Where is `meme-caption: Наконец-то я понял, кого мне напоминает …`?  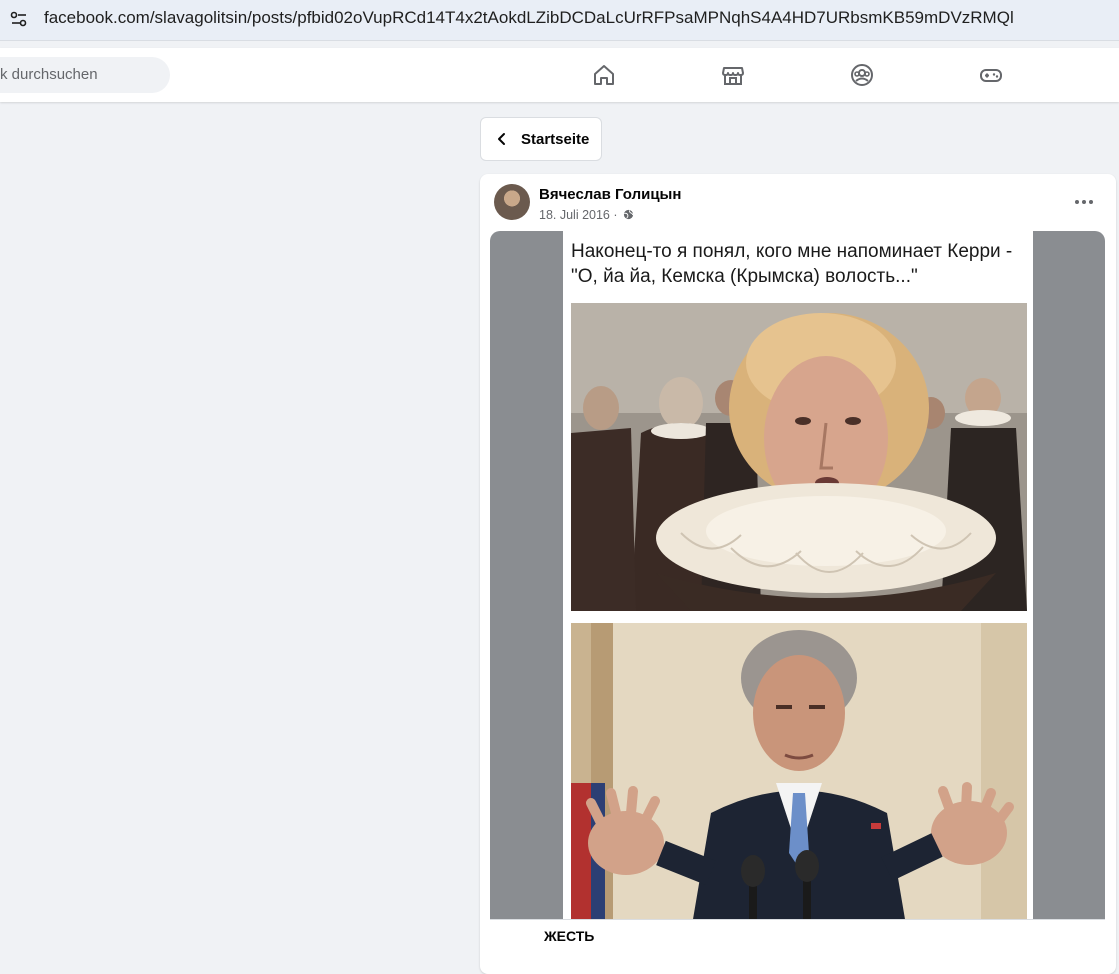 meme-caption: Наконец-то я понял, кого мне напоминает … is located at coordinates (792, 264).